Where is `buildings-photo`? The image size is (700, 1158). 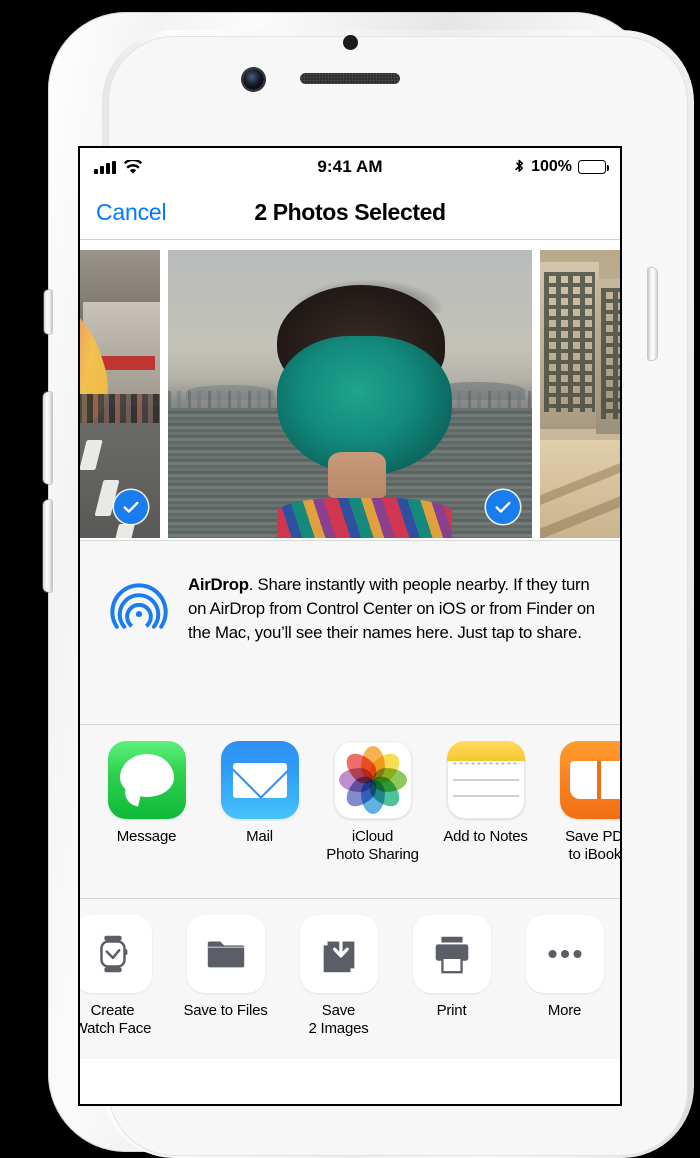 buildings-photo is located at coordinates (580, 394).